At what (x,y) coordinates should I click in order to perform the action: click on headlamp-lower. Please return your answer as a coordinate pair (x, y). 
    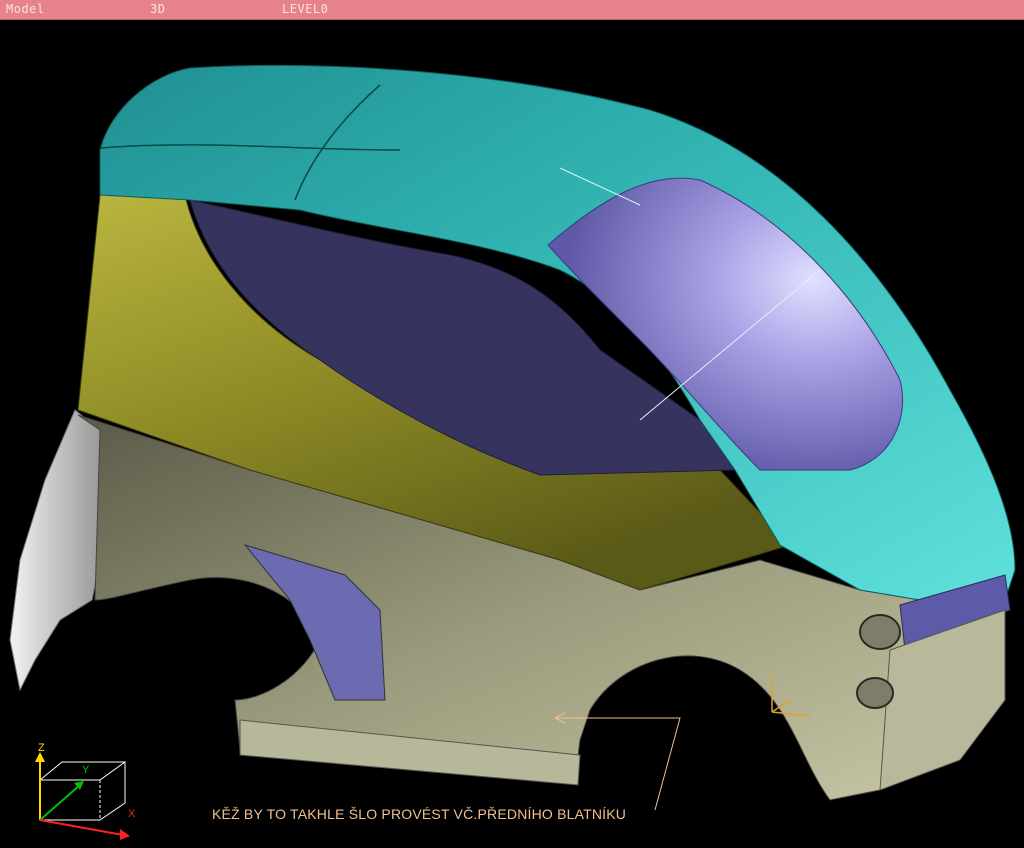
    Looking at the image, I should click on (875, 693).